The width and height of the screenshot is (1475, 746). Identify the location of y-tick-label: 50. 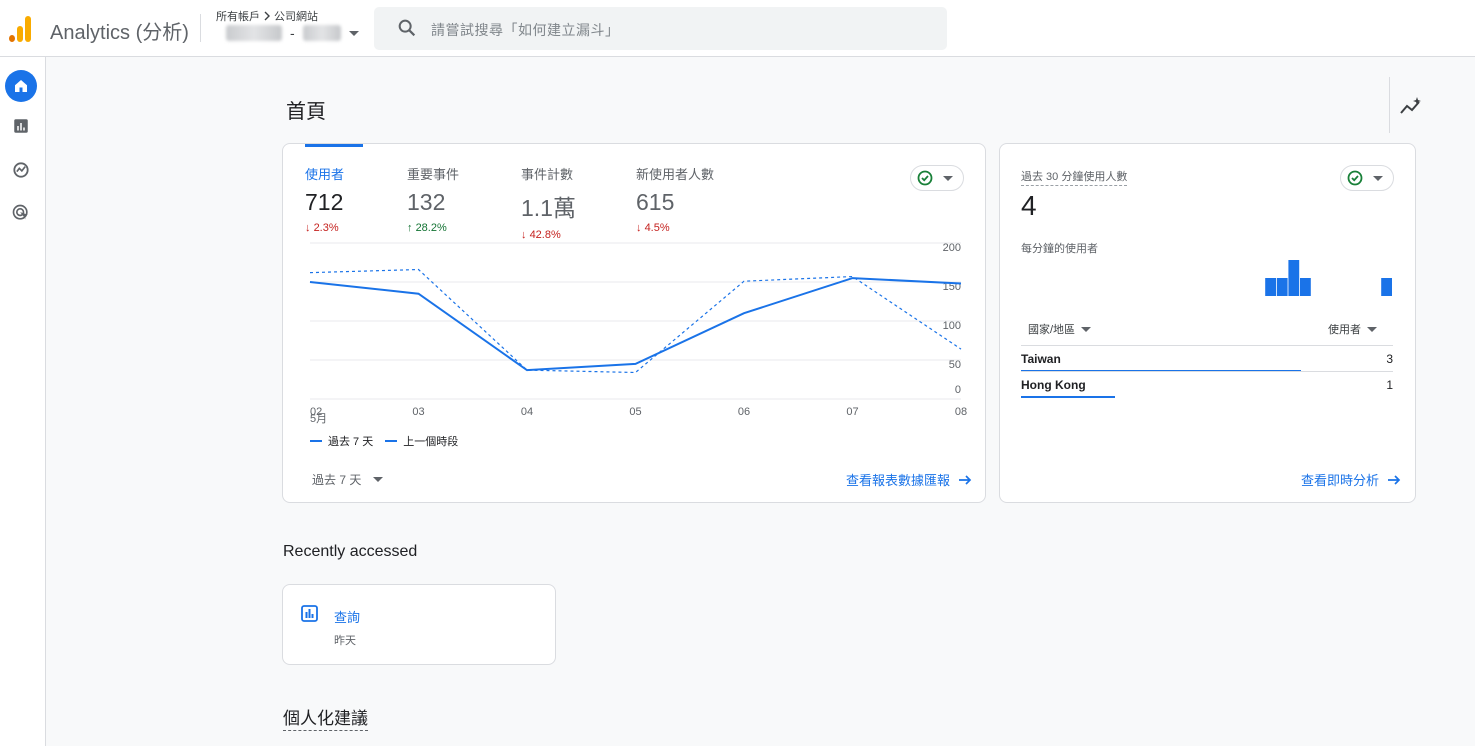
(955, 365).